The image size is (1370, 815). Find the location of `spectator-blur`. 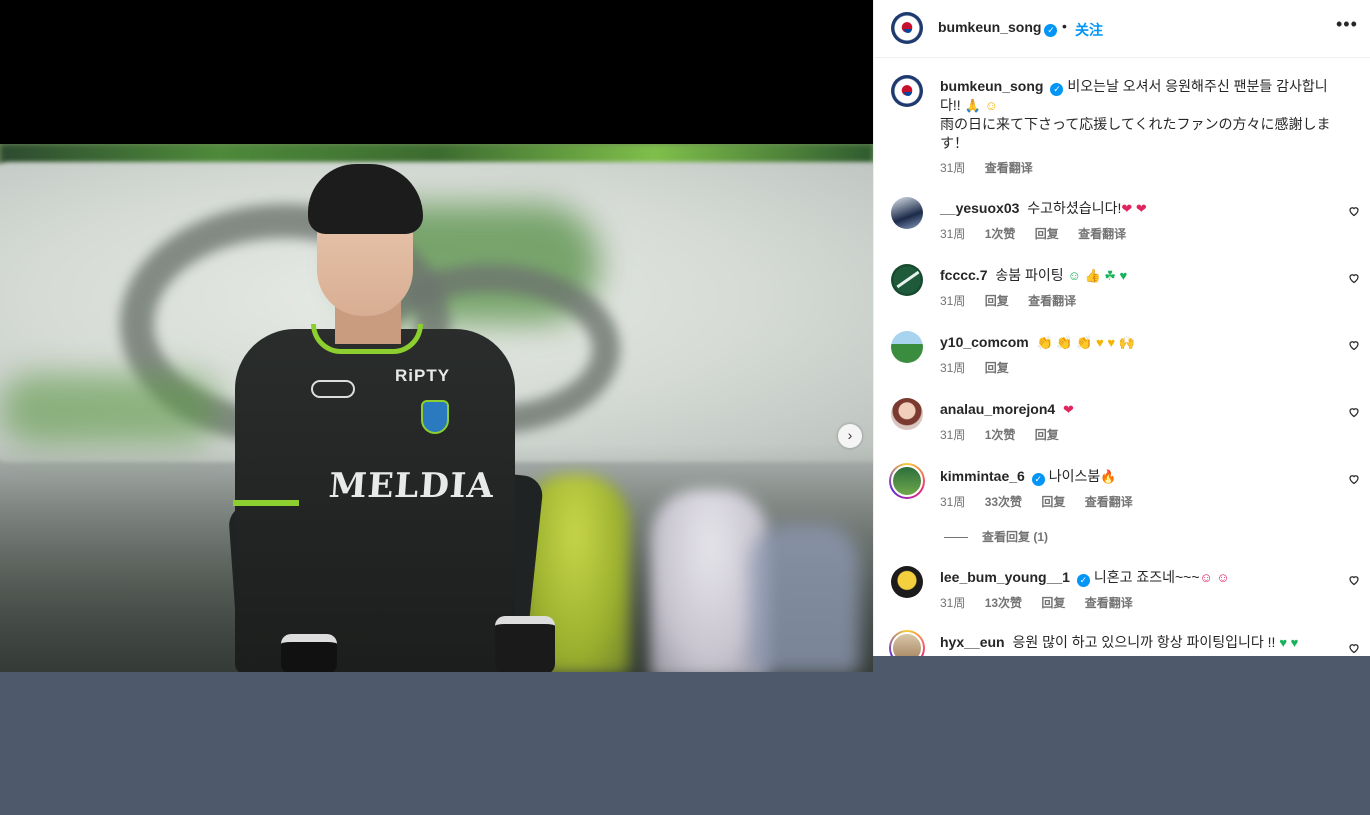

spectator-blur is located at coordinates (805, 598).